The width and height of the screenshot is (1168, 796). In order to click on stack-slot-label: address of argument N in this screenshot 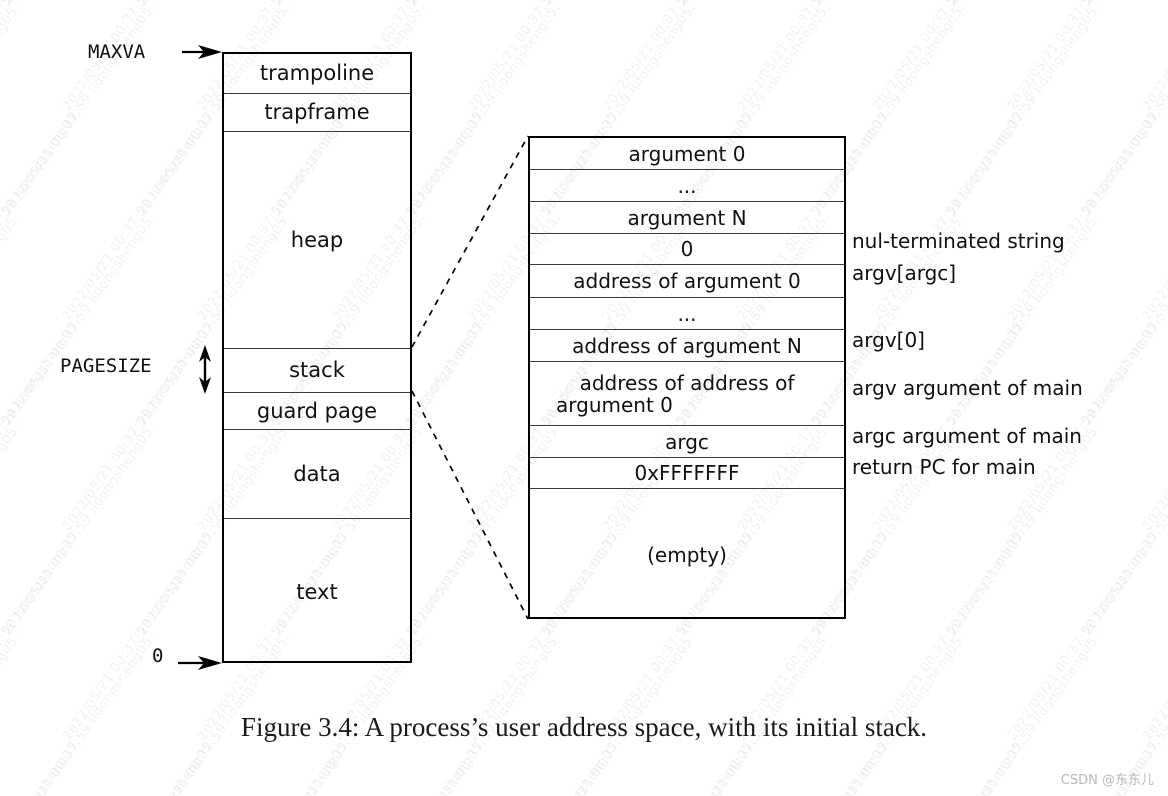, I will do `click(687, 345)`.